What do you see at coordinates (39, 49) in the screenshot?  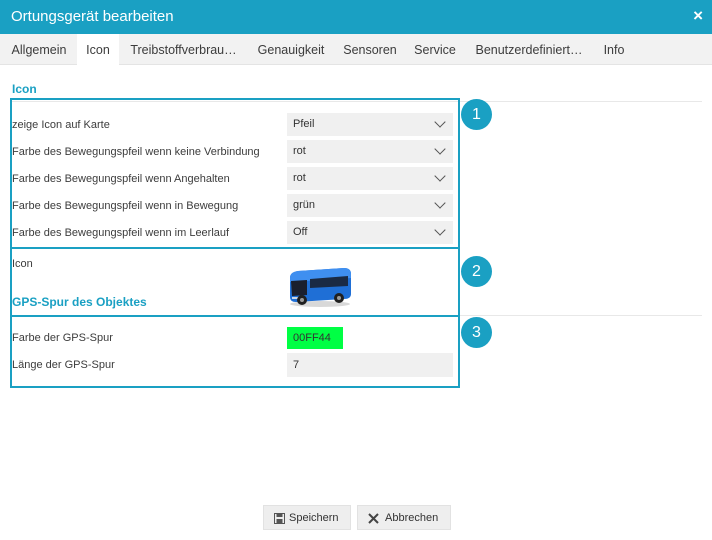 I see `tab-allgemein: Allgemein` at bounding box center [39, 49].